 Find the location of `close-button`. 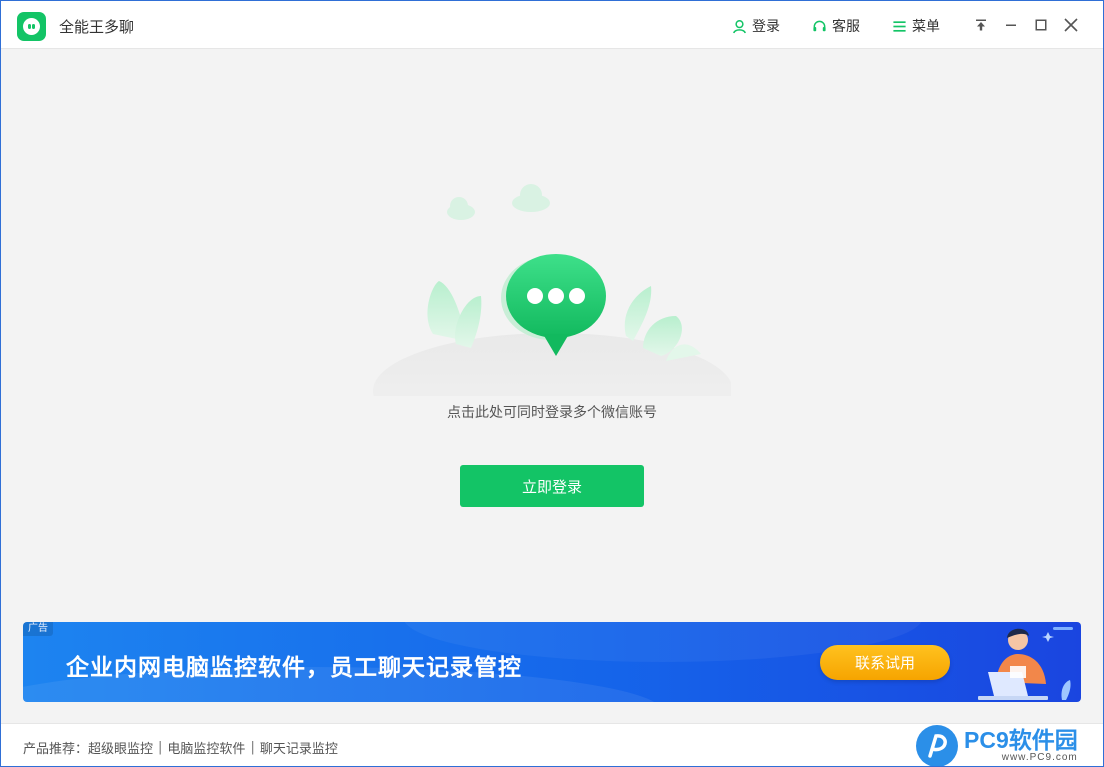

close-button is located at coordinates (1071, 25).